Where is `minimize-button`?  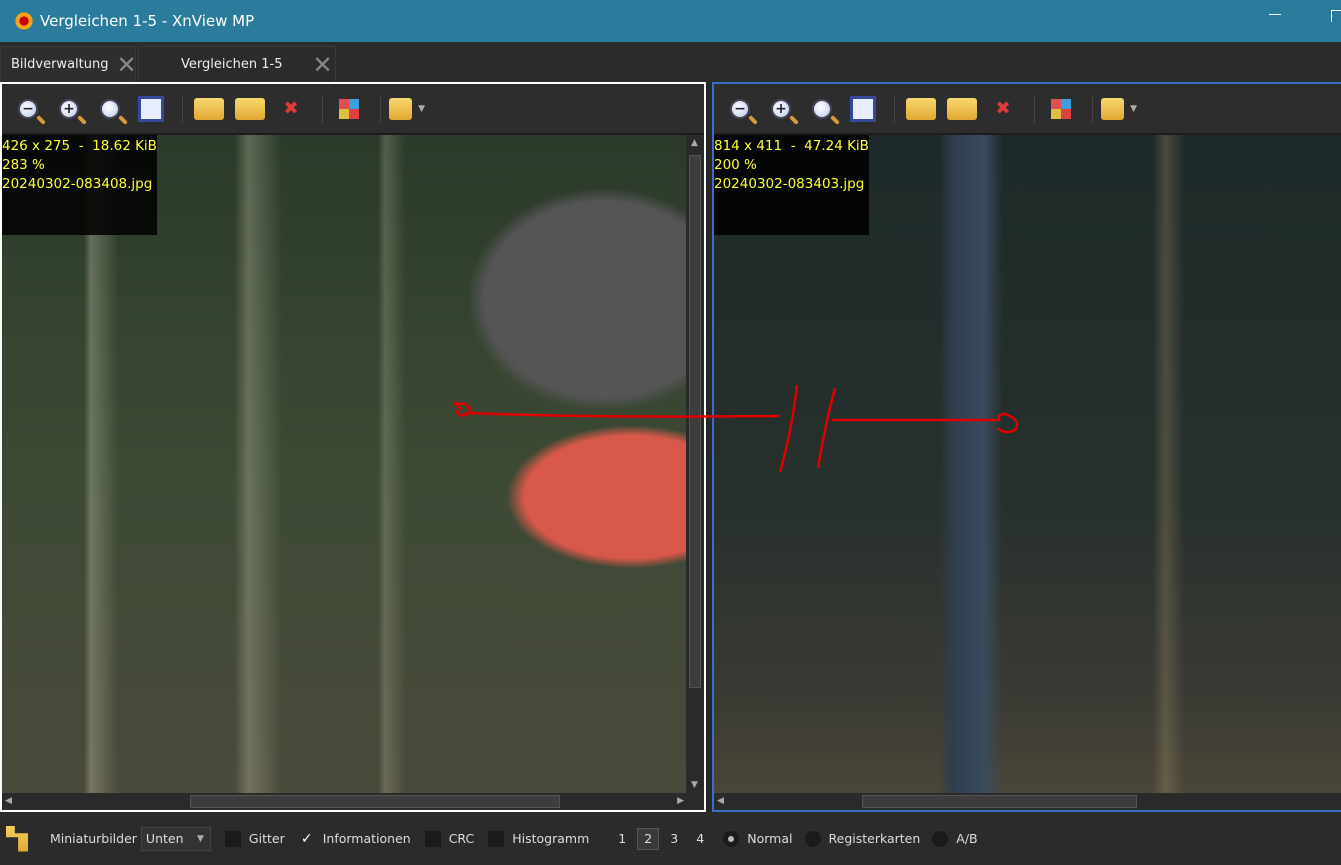 minimize-button is located at coordinates (1275, 14).